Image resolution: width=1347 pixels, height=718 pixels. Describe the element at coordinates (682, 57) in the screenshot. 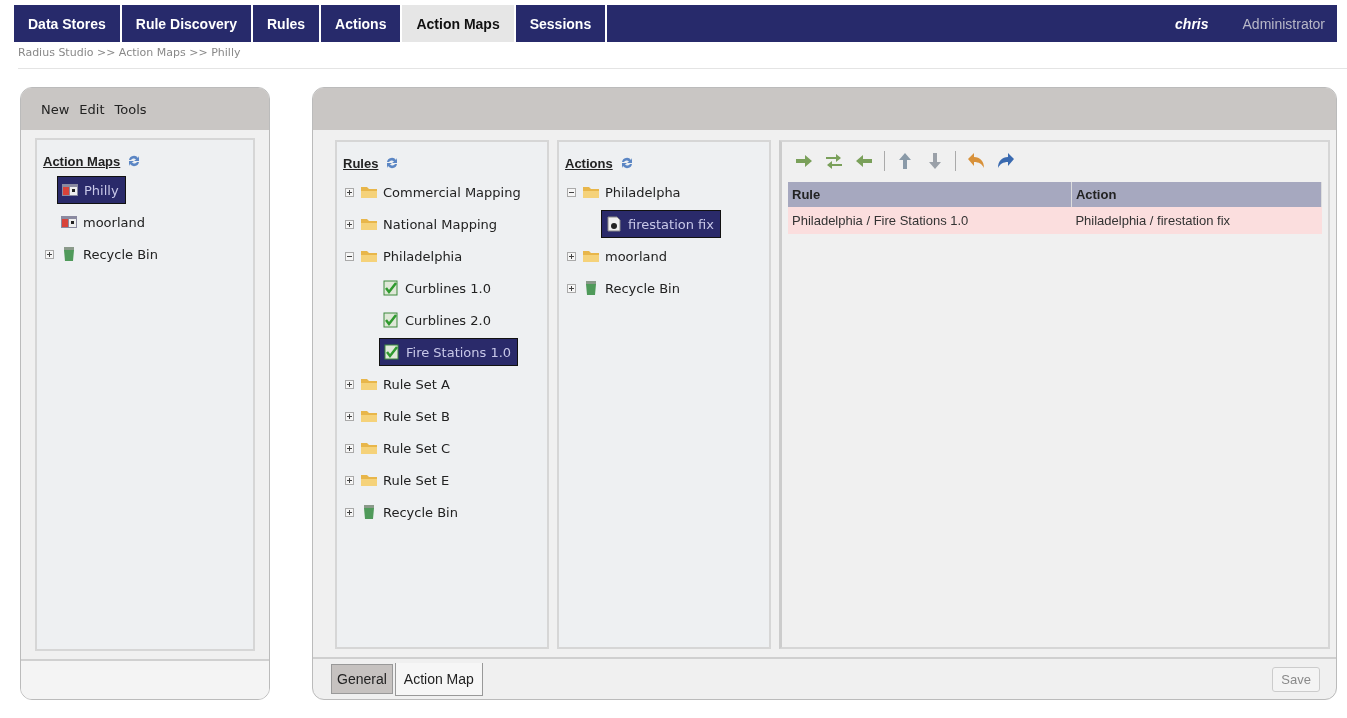

I see `breadcrumb: Radius Studio >> Action Maps >> Philly` at that location.